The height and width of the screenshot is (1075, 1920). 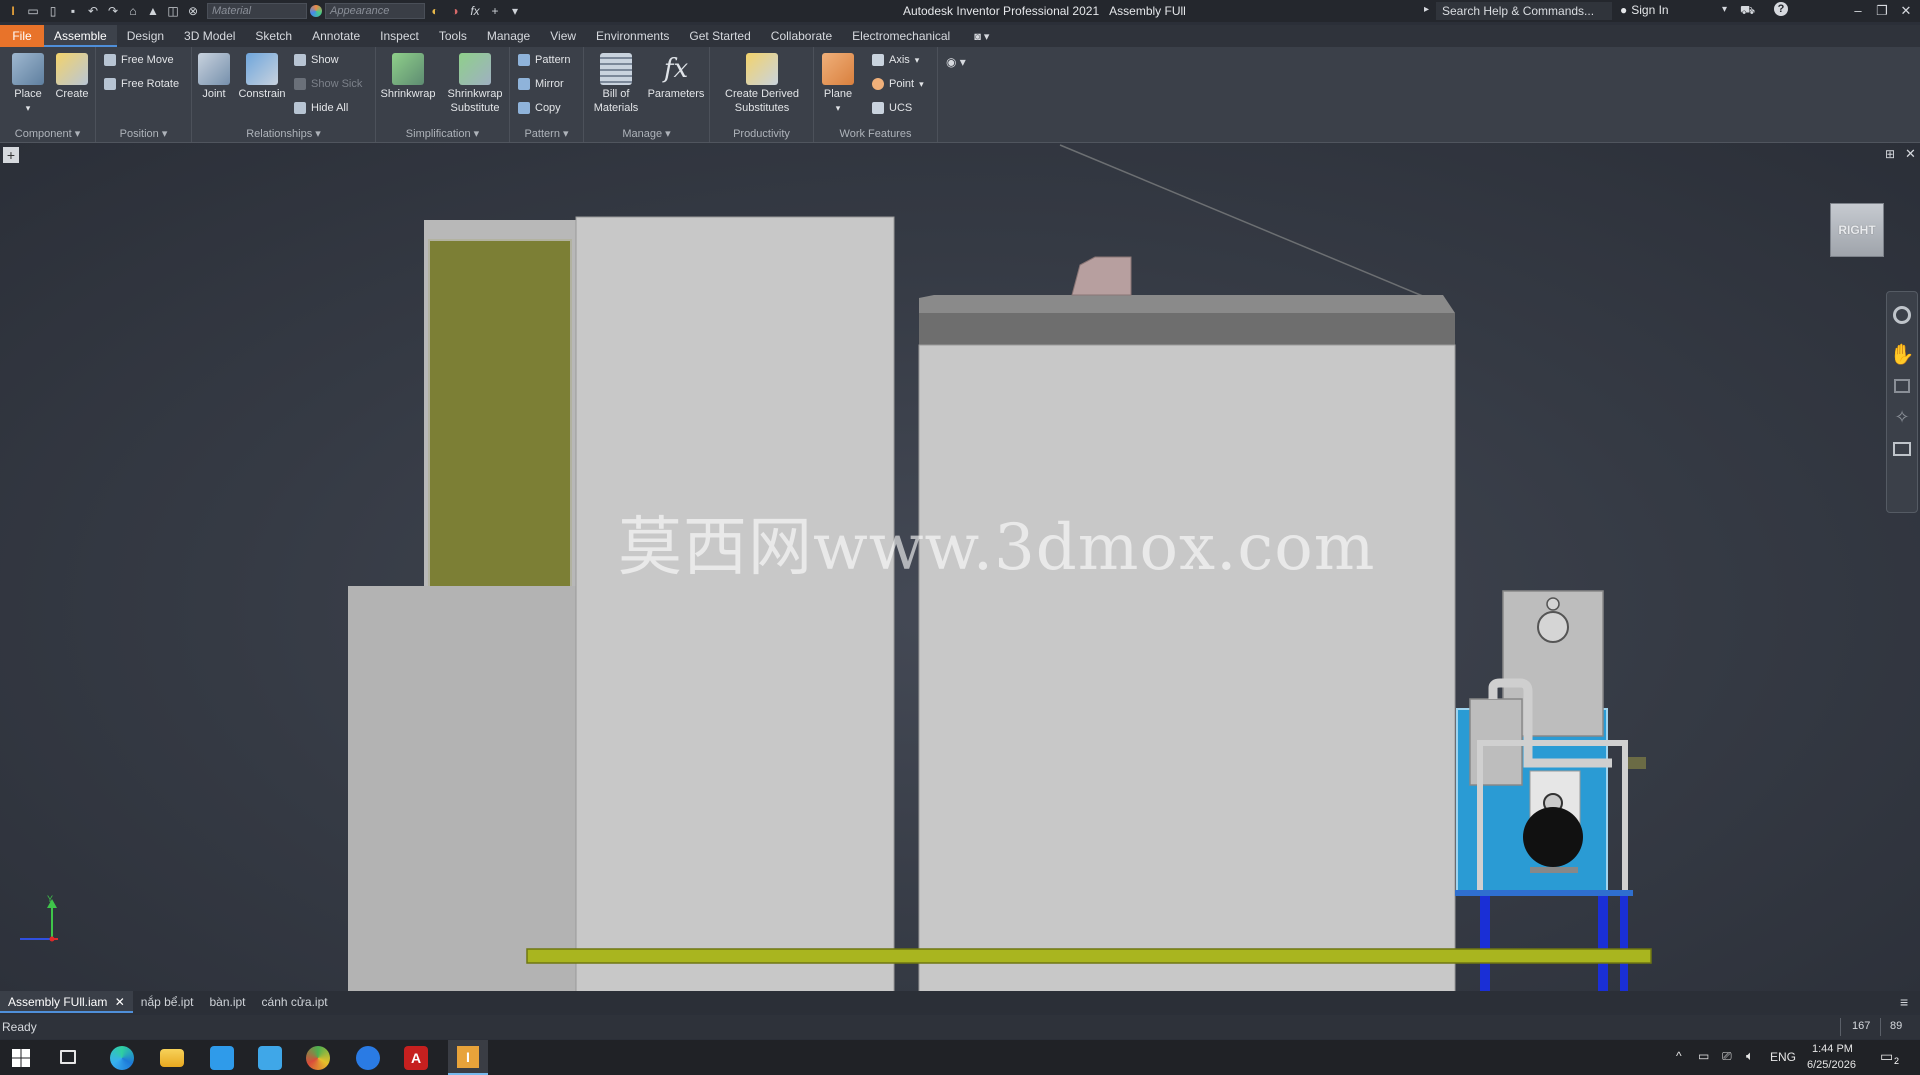 I want to click on panel-label-relationships: Relationships ▾, so click(x=283, y=133).